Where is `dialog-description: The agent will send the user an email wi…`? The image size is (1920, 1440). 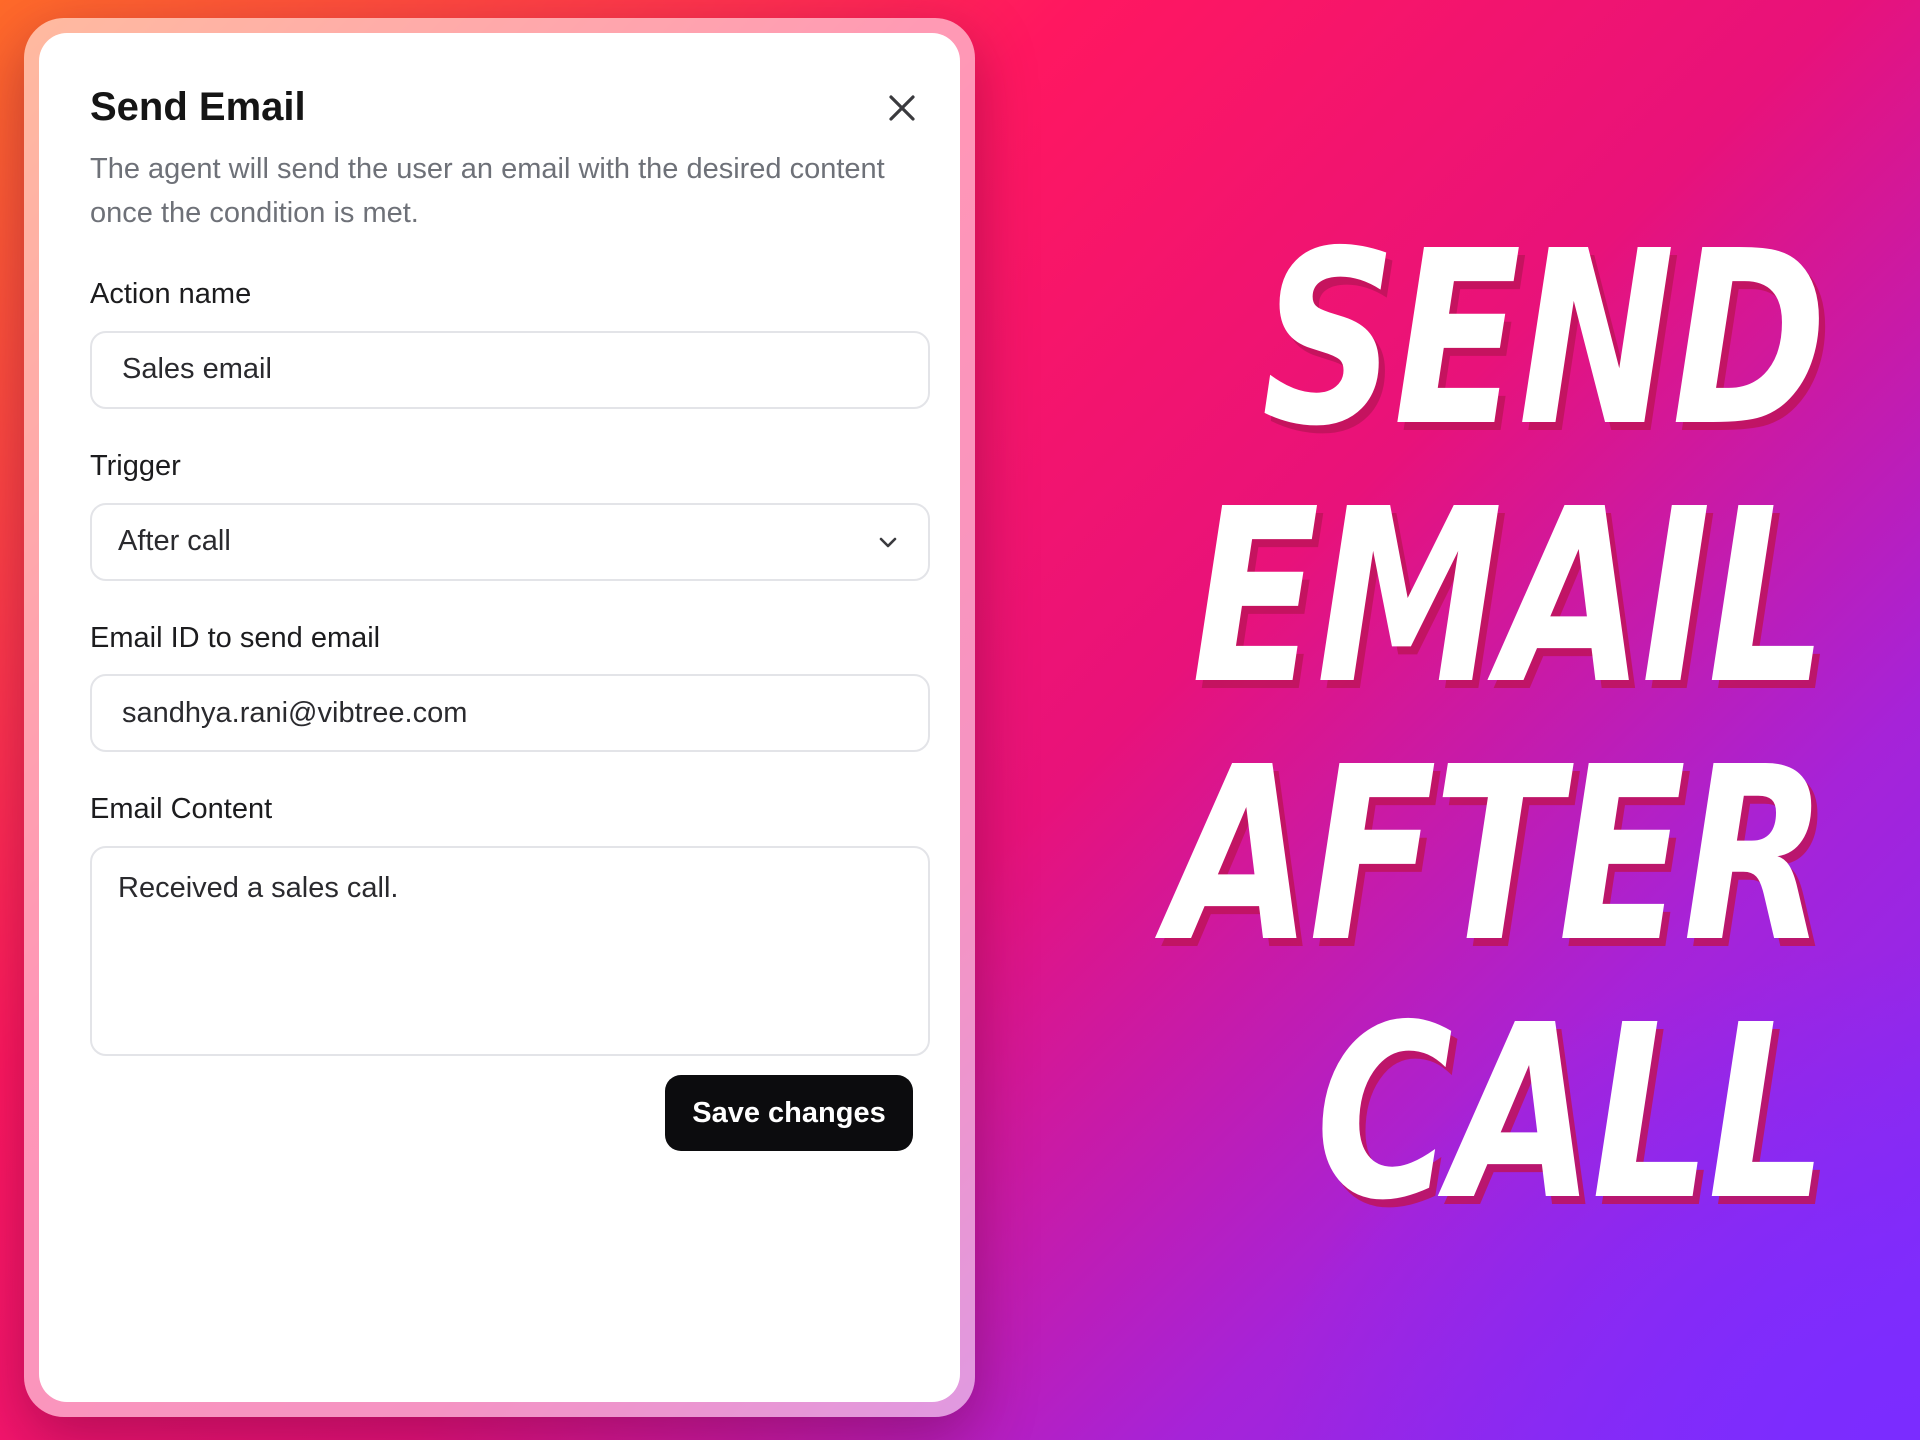
dialog-description: The agent will send the user an email wi… is located at coordinates (487, 191).